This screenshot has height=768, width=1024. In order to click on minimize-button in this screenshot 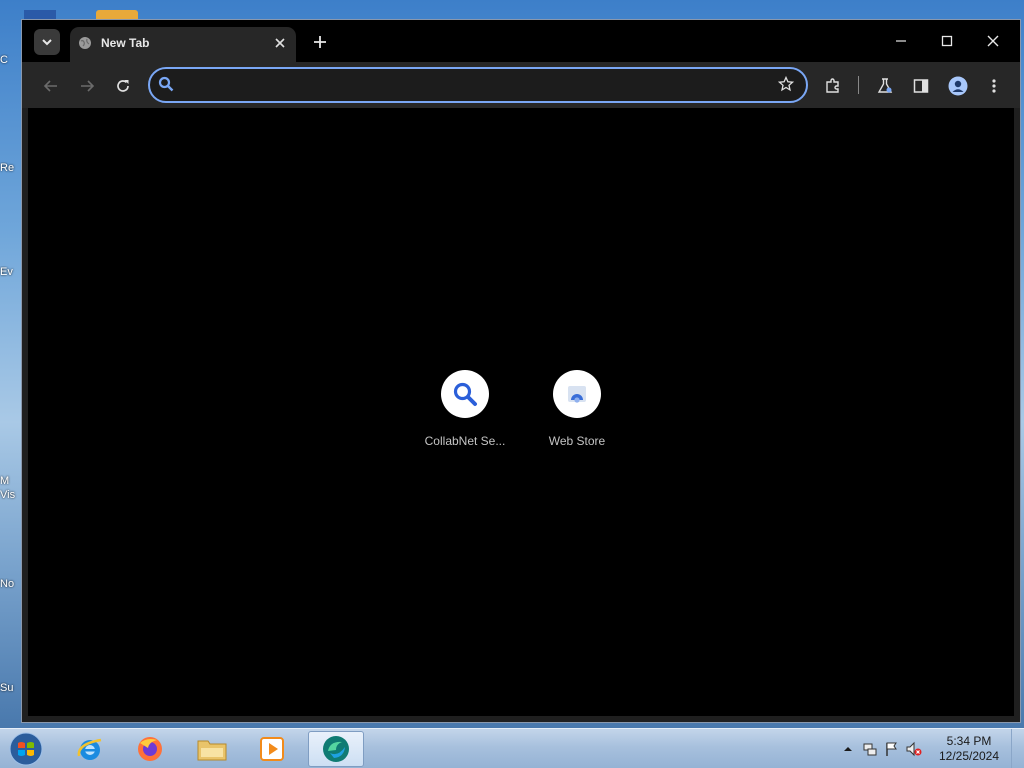, I will do `click(901, 41)`.